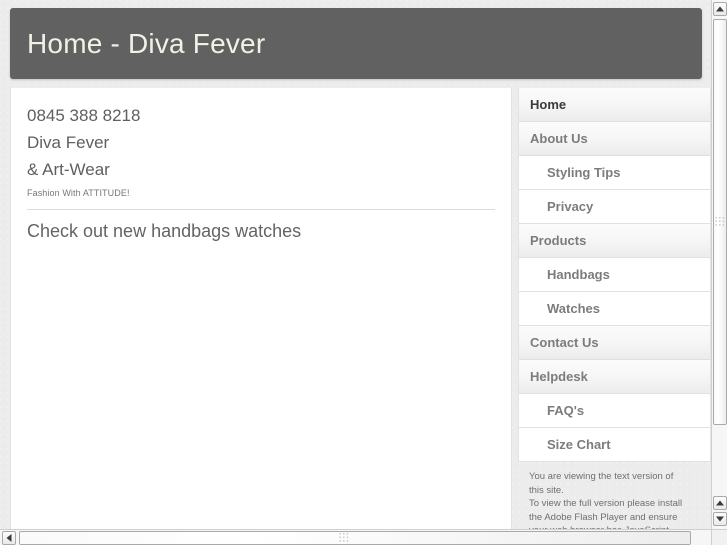 This screenshot has width=727, height=545. I want to click on sidebar-item-handbags: Handbags, so click(614, 275).